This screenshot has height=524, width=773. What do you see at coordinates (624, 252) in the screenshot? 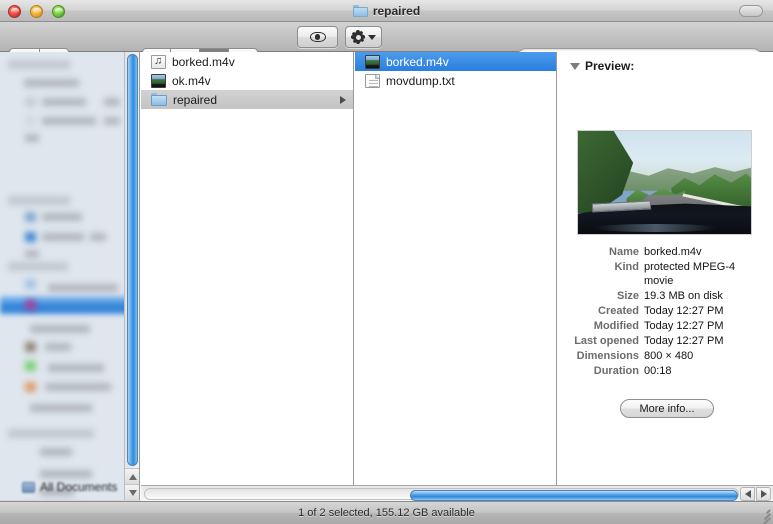
I see `metadata-key: Name` at bounding box center [624, 252].